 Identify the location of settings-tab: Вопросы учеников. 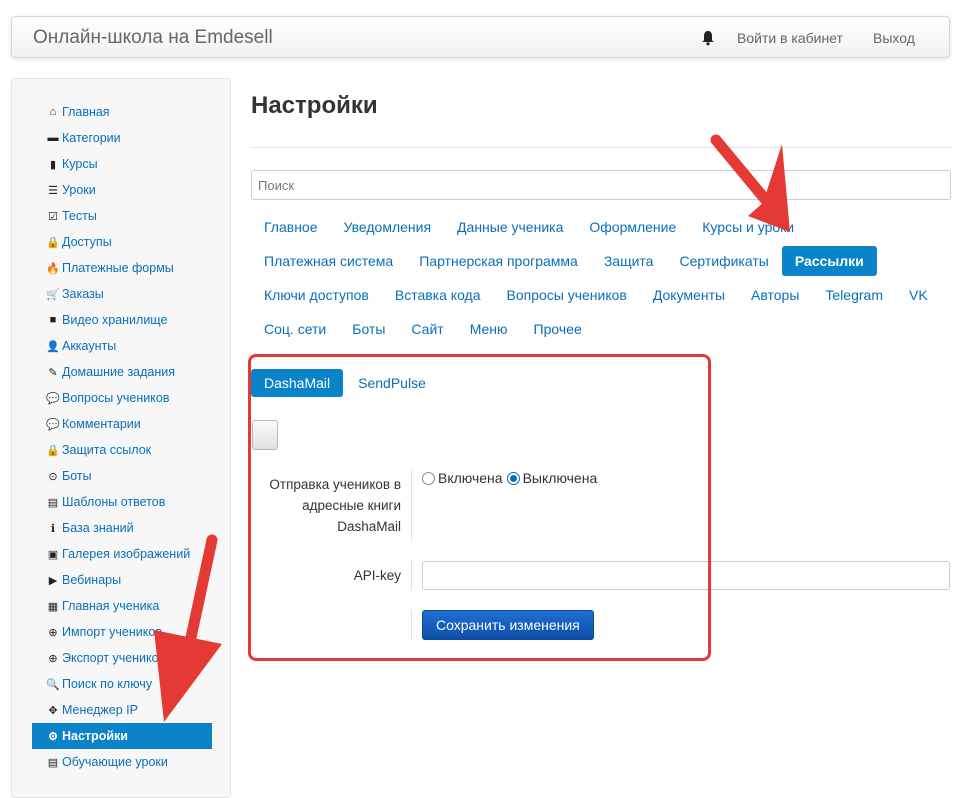
(567, 295).